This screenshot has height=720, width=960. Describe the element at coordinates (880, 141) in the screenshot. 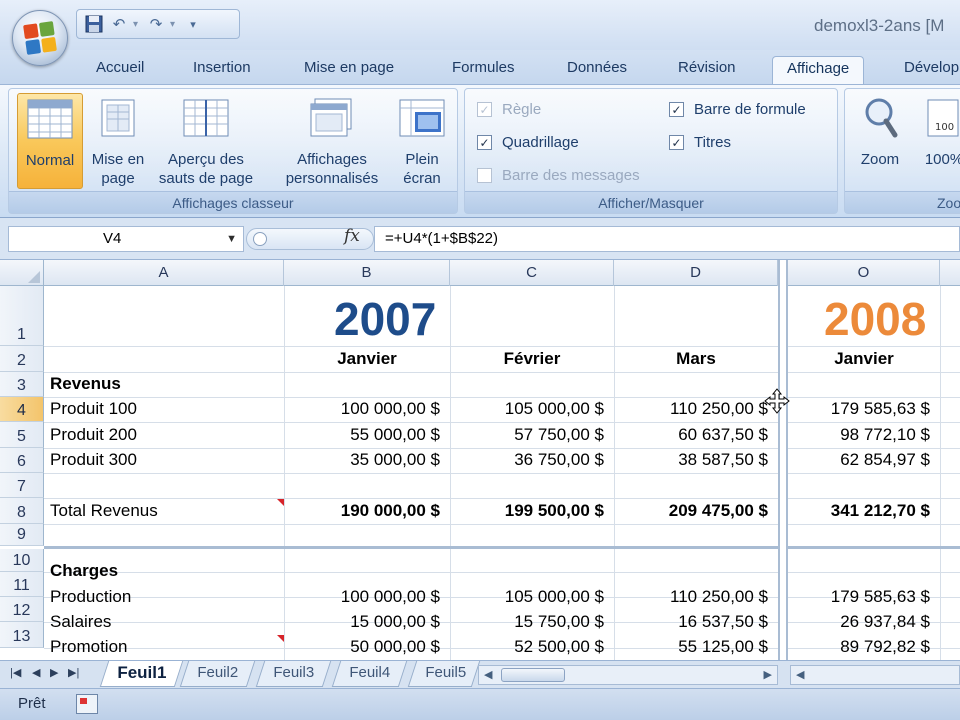

I see `zoom-button: Zoom` at that location.